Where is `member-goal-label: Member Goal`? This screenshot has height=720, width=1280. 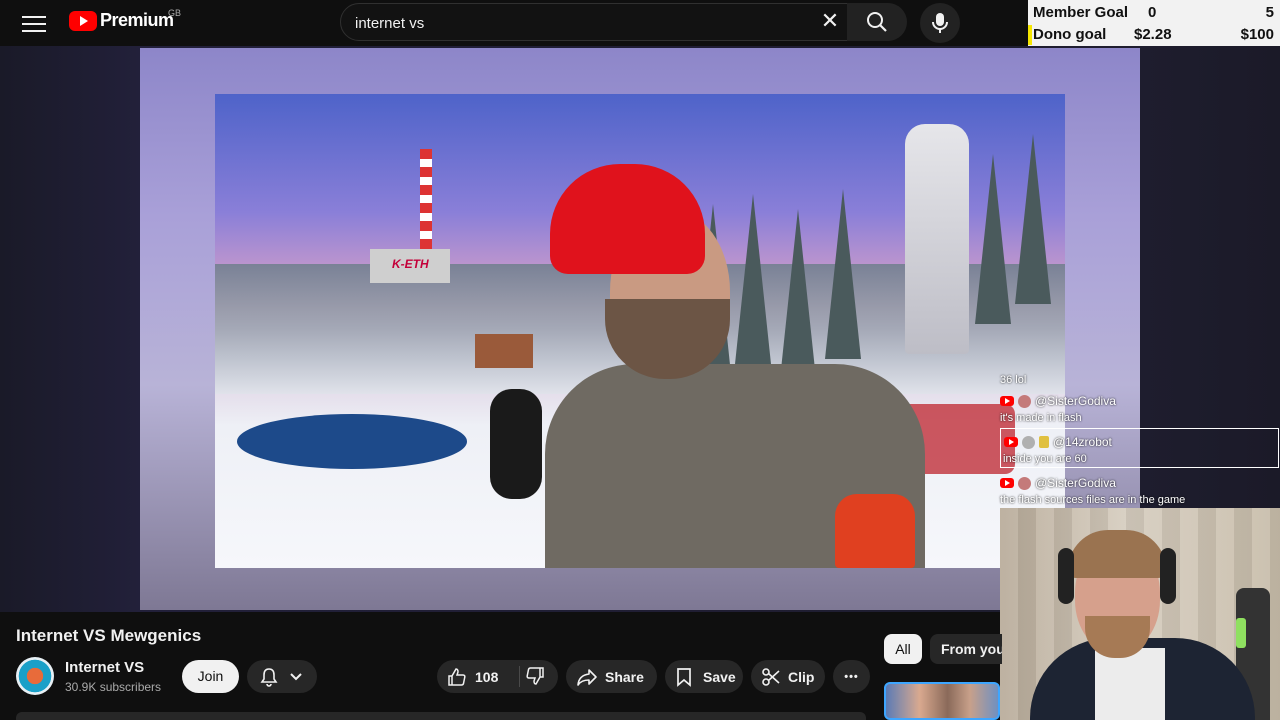 member-goal-label: Member Goal is located at coordinates (1081, 12).